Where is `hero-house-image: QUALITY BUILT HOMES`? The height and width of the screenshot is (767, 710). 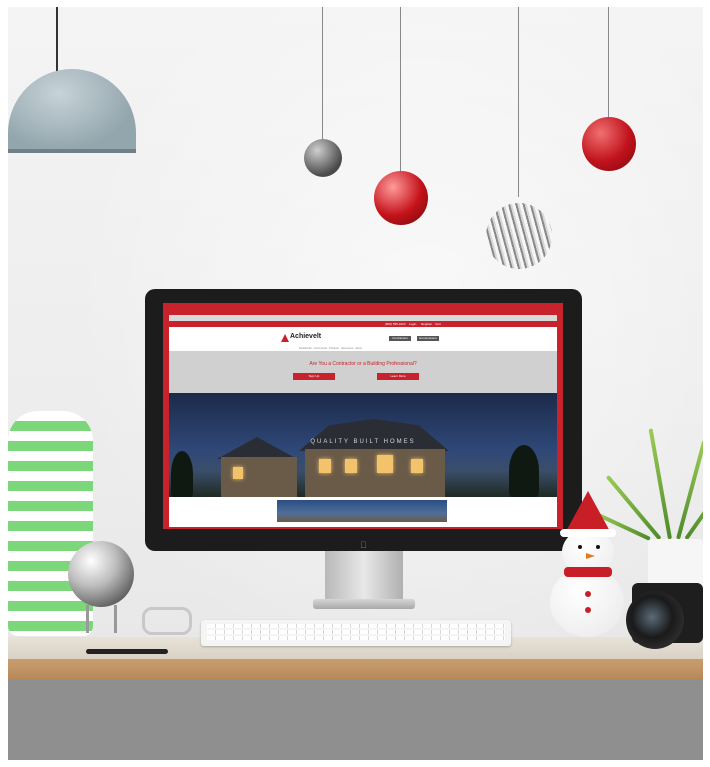
hero-house-image: QUALITY BUILT HOMES is located at coordinates (363, 445).